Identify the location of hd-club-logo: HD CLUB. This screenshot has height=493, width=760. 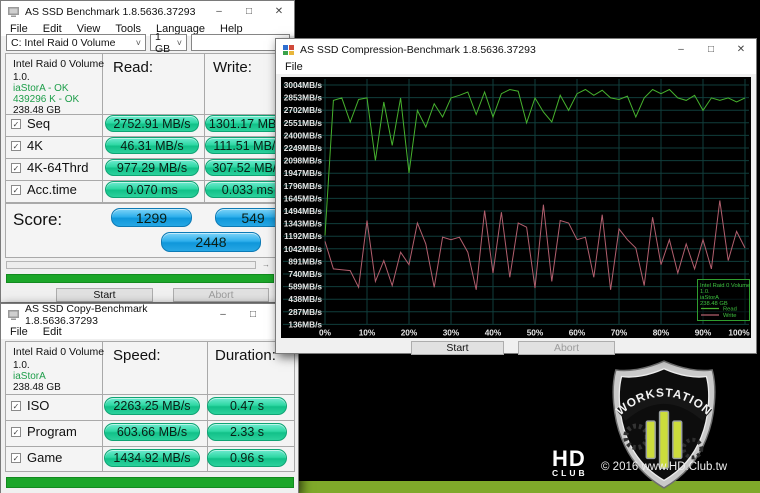
(570, 462).